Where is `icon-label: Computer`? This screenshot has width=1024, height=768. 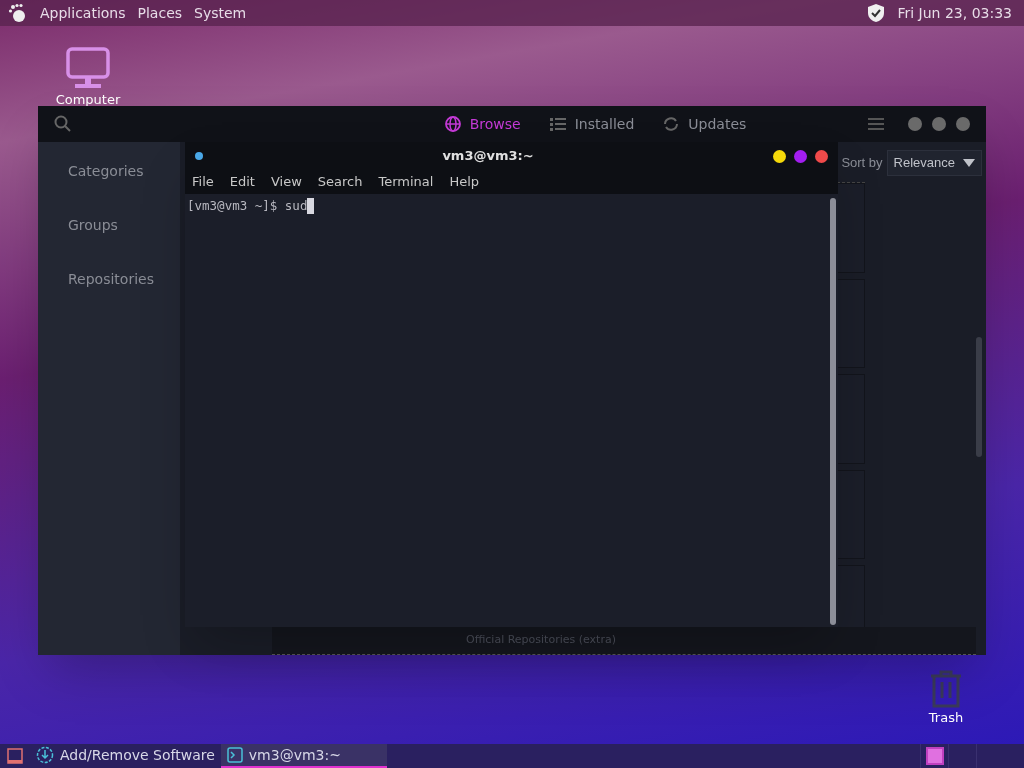
icon-label: Computer is located at coordinates (88, 100).